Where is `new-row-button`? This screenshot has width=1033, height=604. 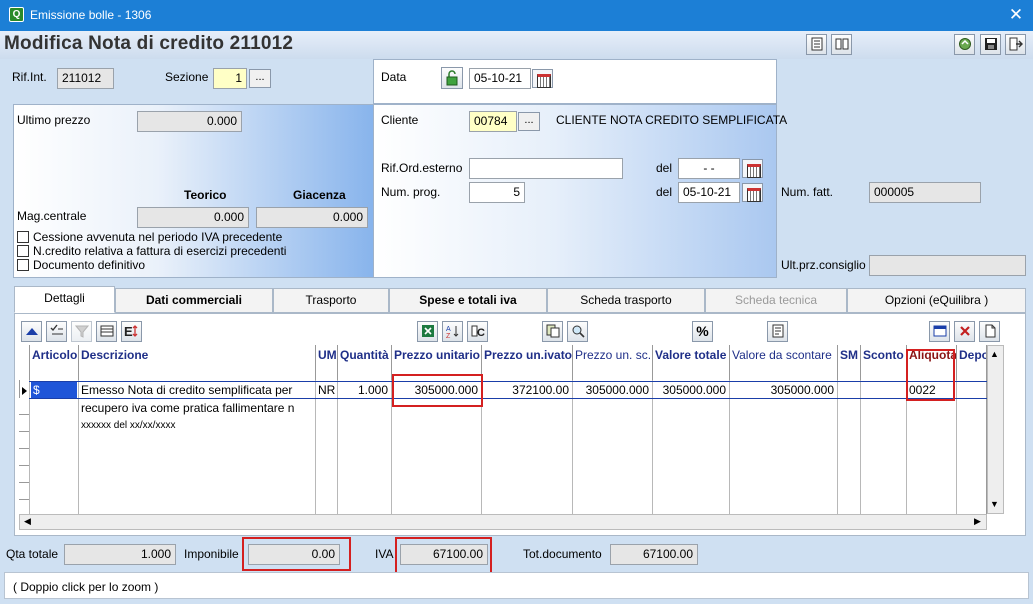
new-row-button is located at coordinates (989, 331).